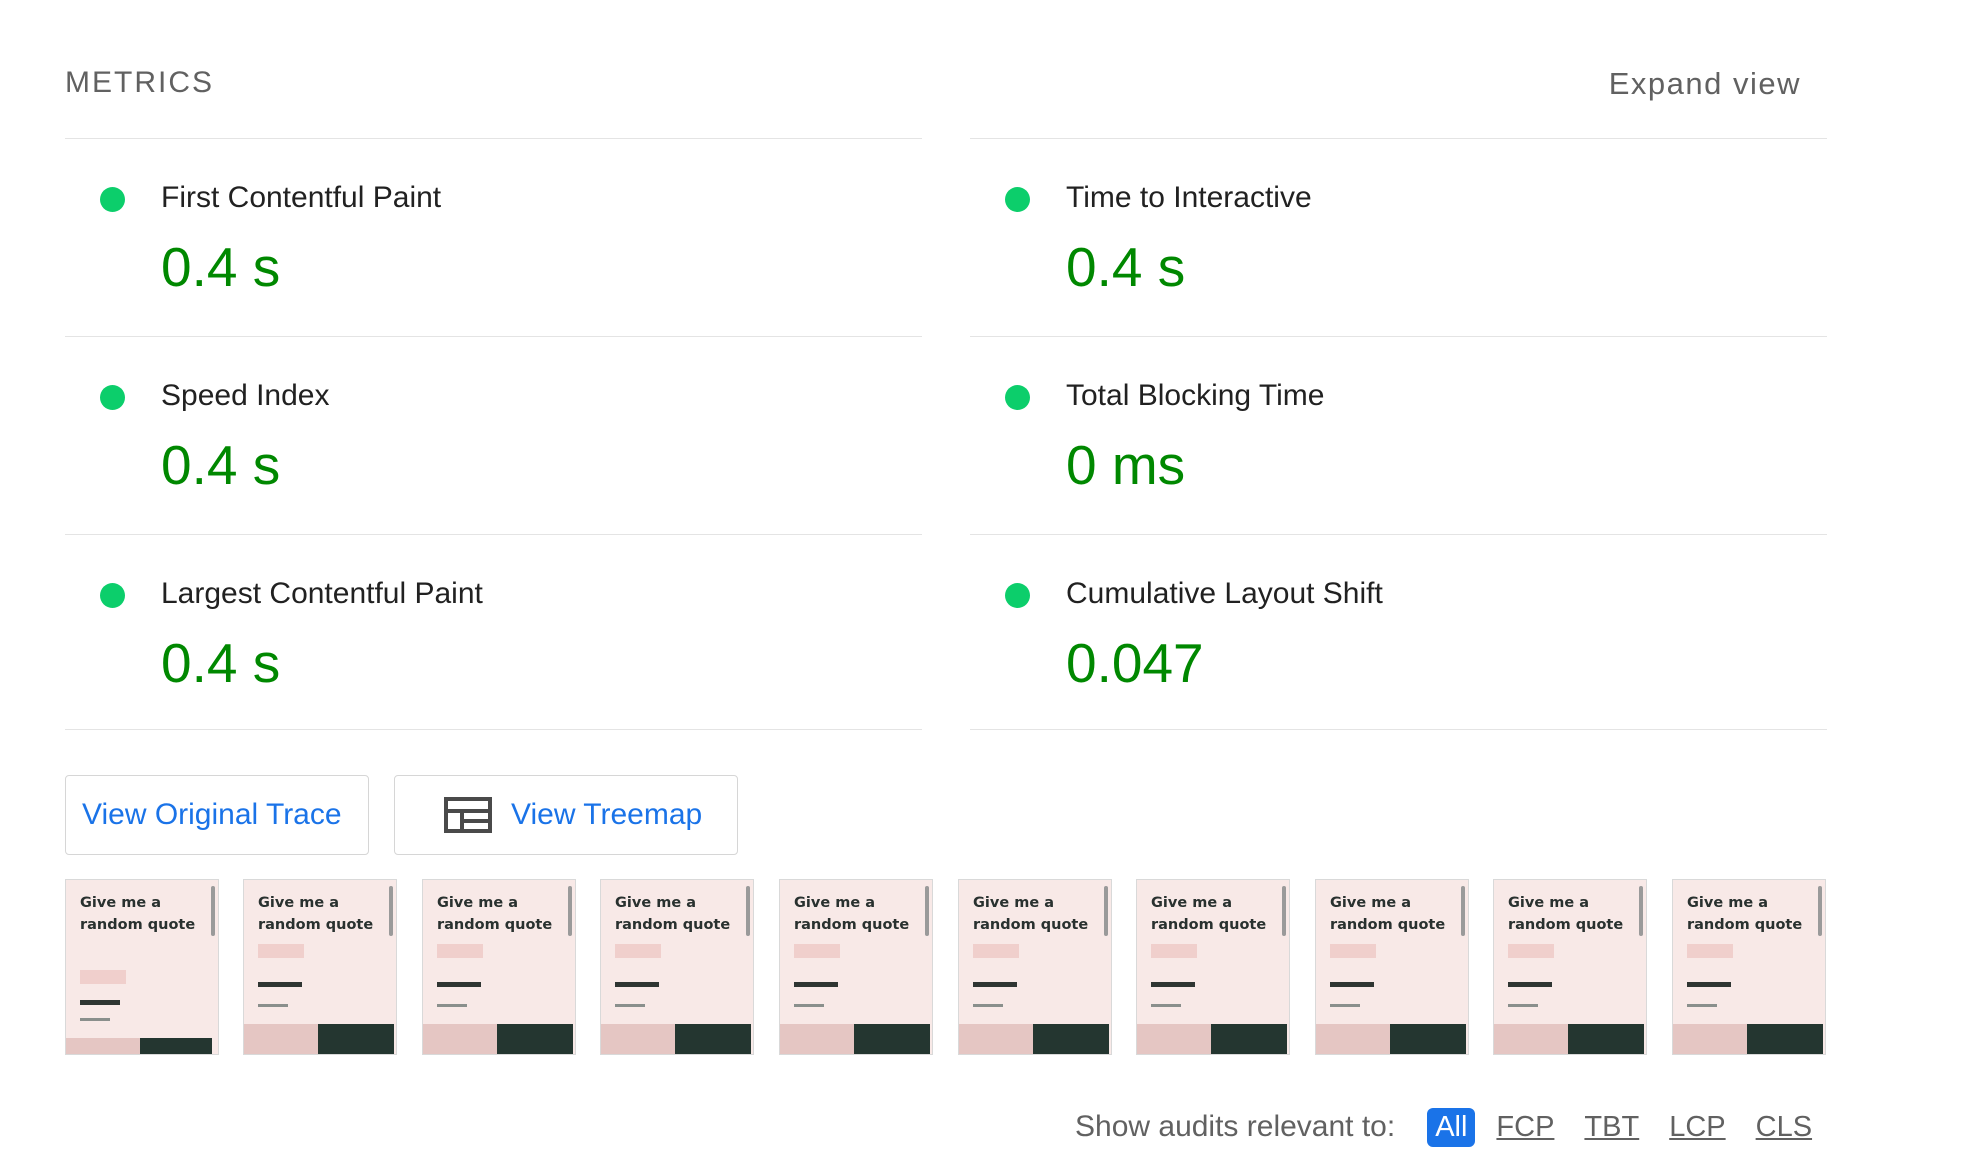  Describe the element at coordinates (245, 395) in the screenshot. I see `metric-label: Speed Index` at that location.